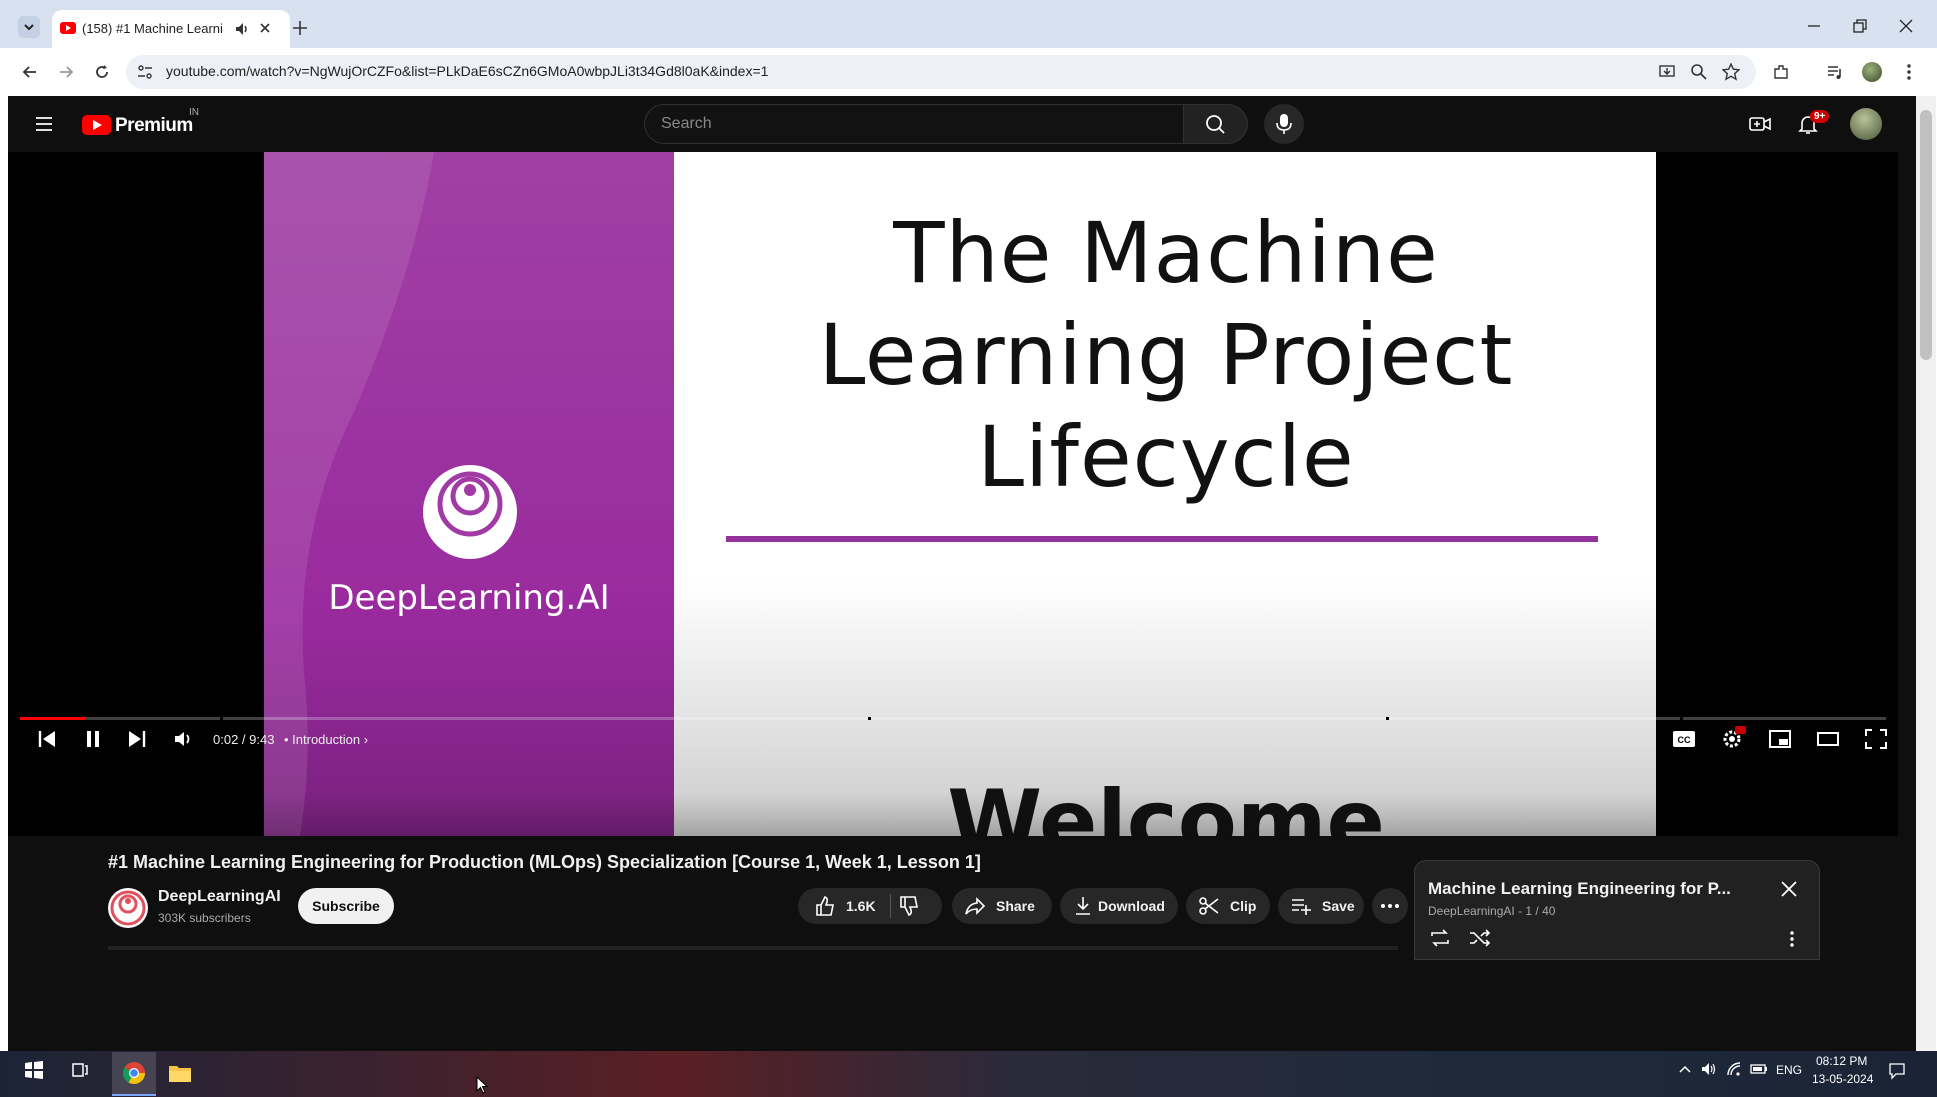 This screenshot has width=1937, height=1097. Describe the element at coordinates (322, 739) in the screenshot. I see `chapter-title: • Introduction` at that location.